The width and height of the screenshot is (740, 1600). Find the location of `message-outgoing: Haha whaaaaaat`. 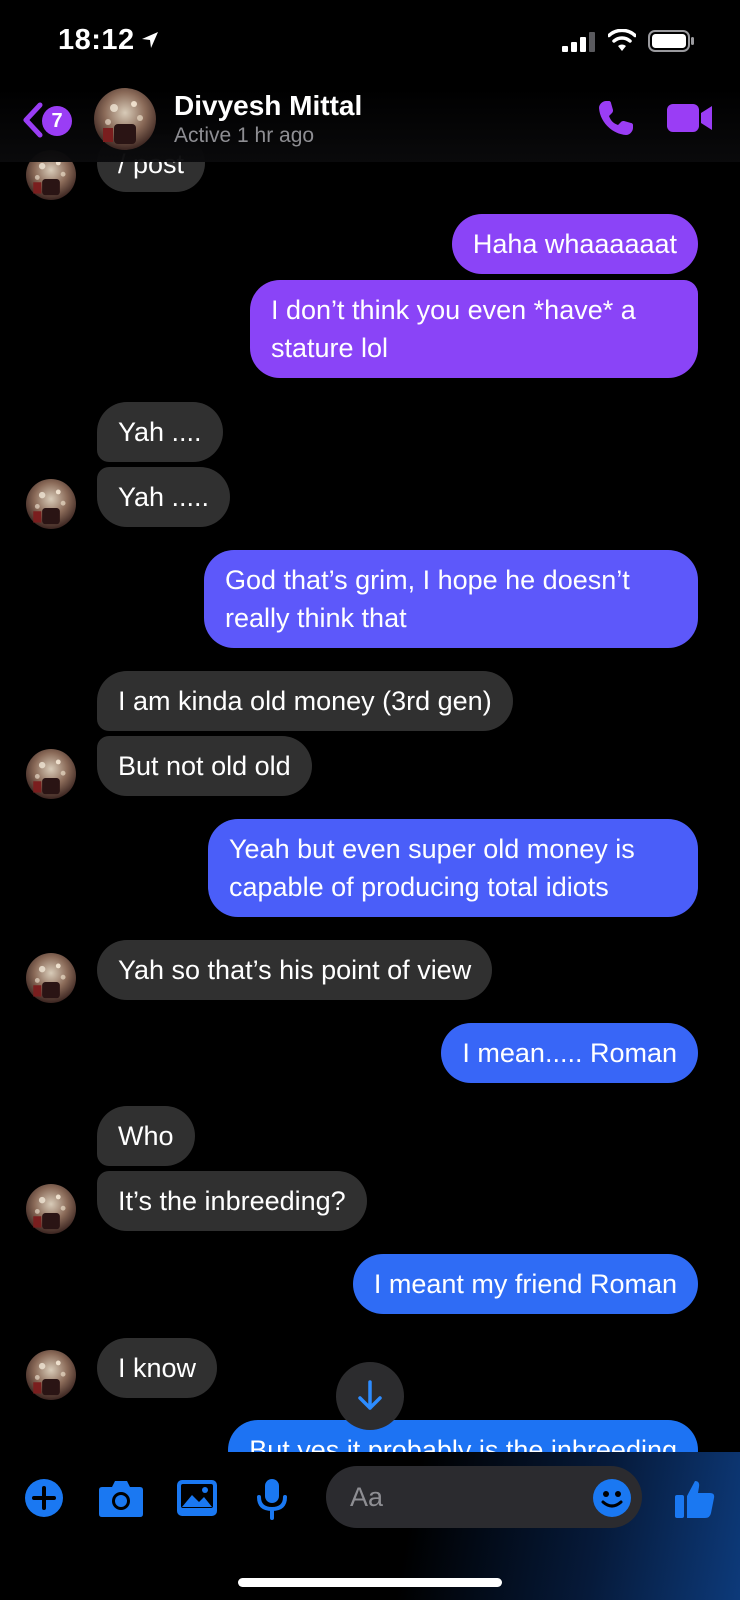

message-outgoing: Haha whaaaaaat is located at coordinates (574, 244).